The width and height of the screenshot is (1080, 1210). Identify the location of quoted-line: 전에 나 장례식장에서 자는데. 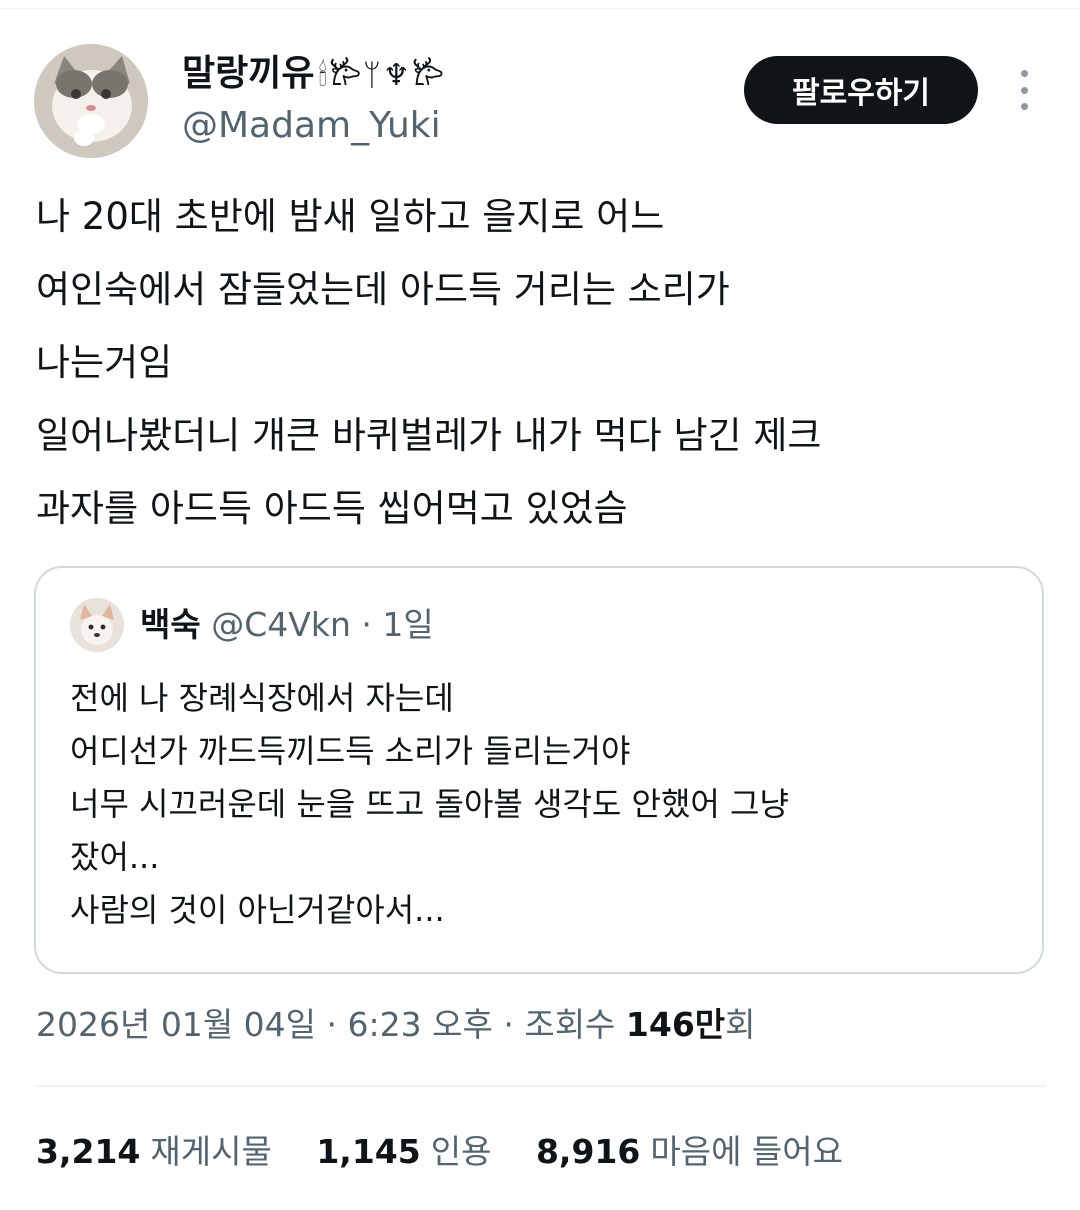
(262, 698).